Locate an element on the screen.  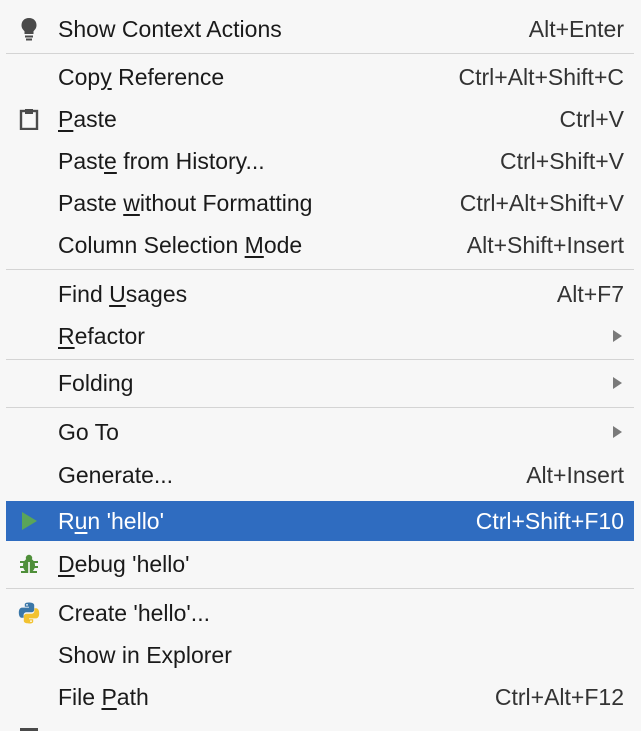
menu-item-shortcut: Alt+Enter is located at coordinates (576, 29).